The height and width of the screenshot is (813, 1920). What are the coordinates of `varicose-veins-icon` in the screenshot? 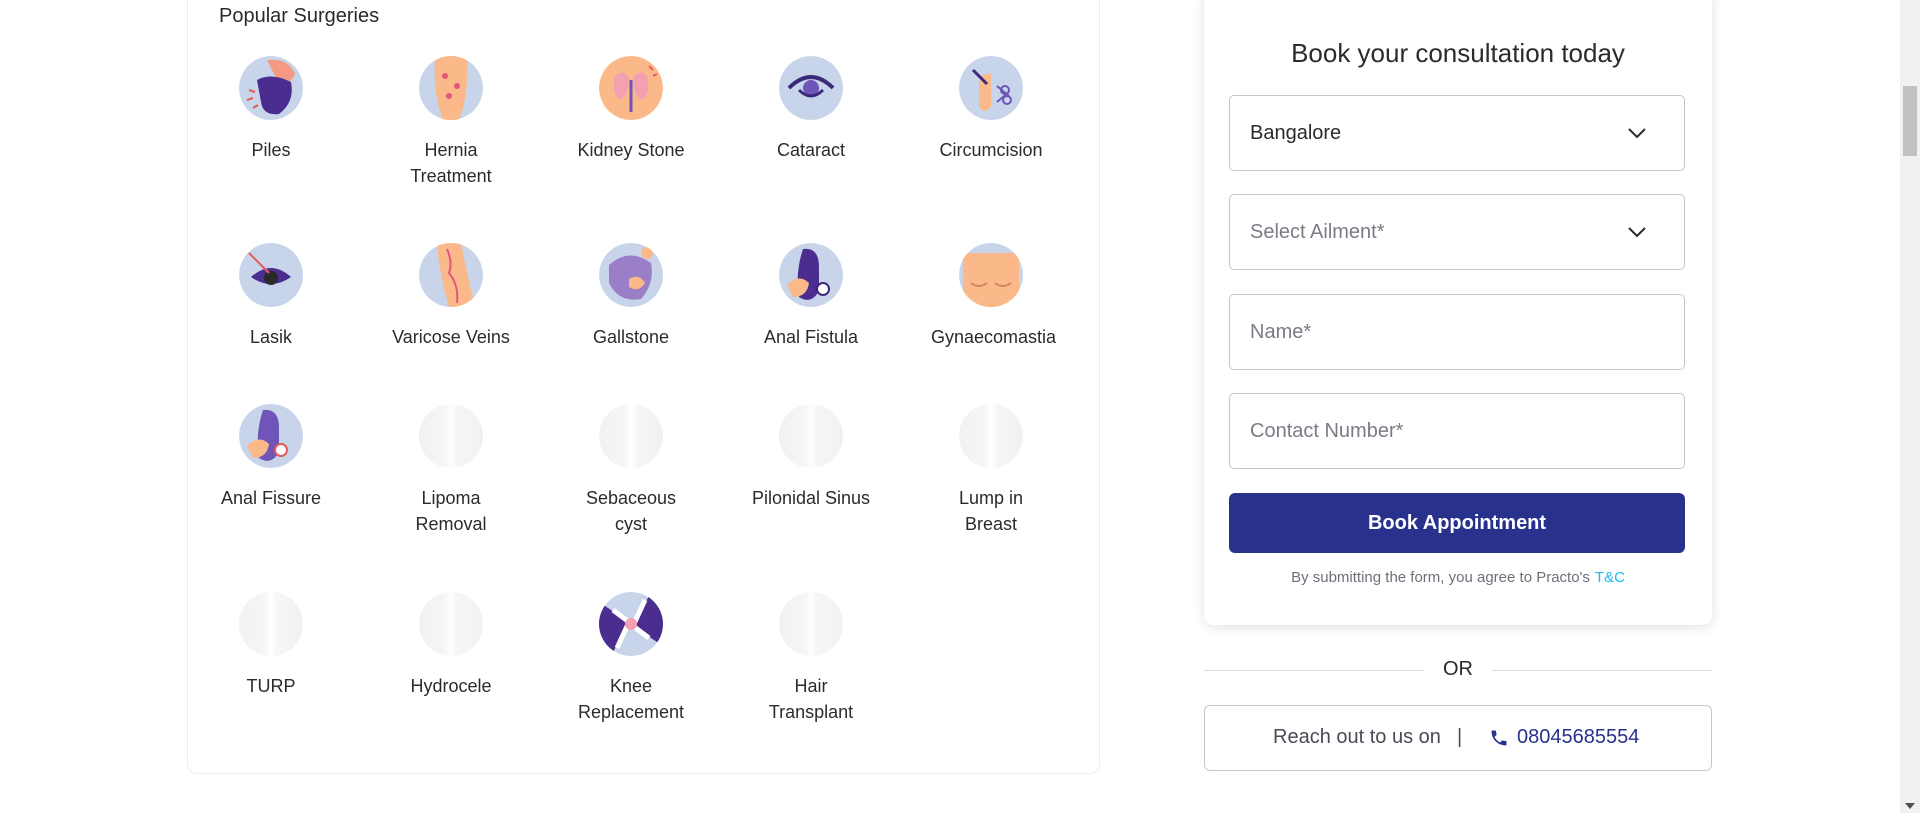 It's located at (451, 275).